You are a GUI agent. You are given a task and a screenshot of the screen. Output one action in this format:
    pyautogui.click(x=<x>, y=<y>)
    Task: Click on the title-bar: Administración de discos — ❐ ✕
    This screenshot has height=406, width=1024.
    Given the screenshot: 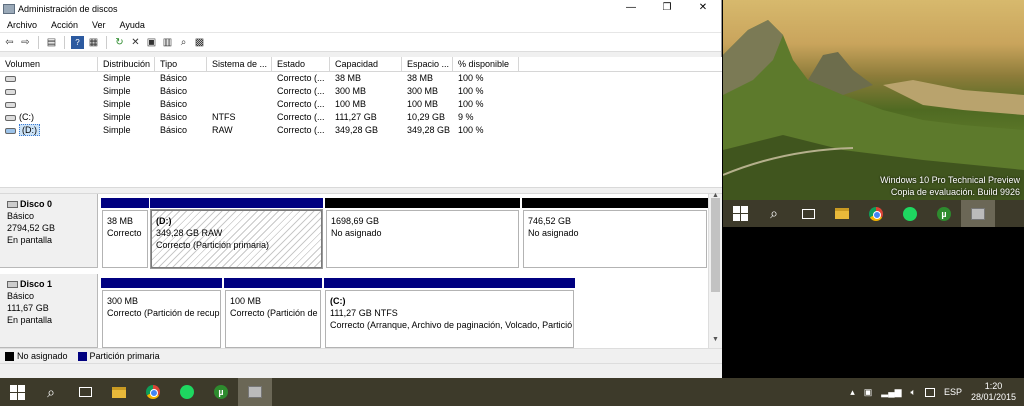 What is the action you would take?
    pyautogui.click(x=360, y=8)
    